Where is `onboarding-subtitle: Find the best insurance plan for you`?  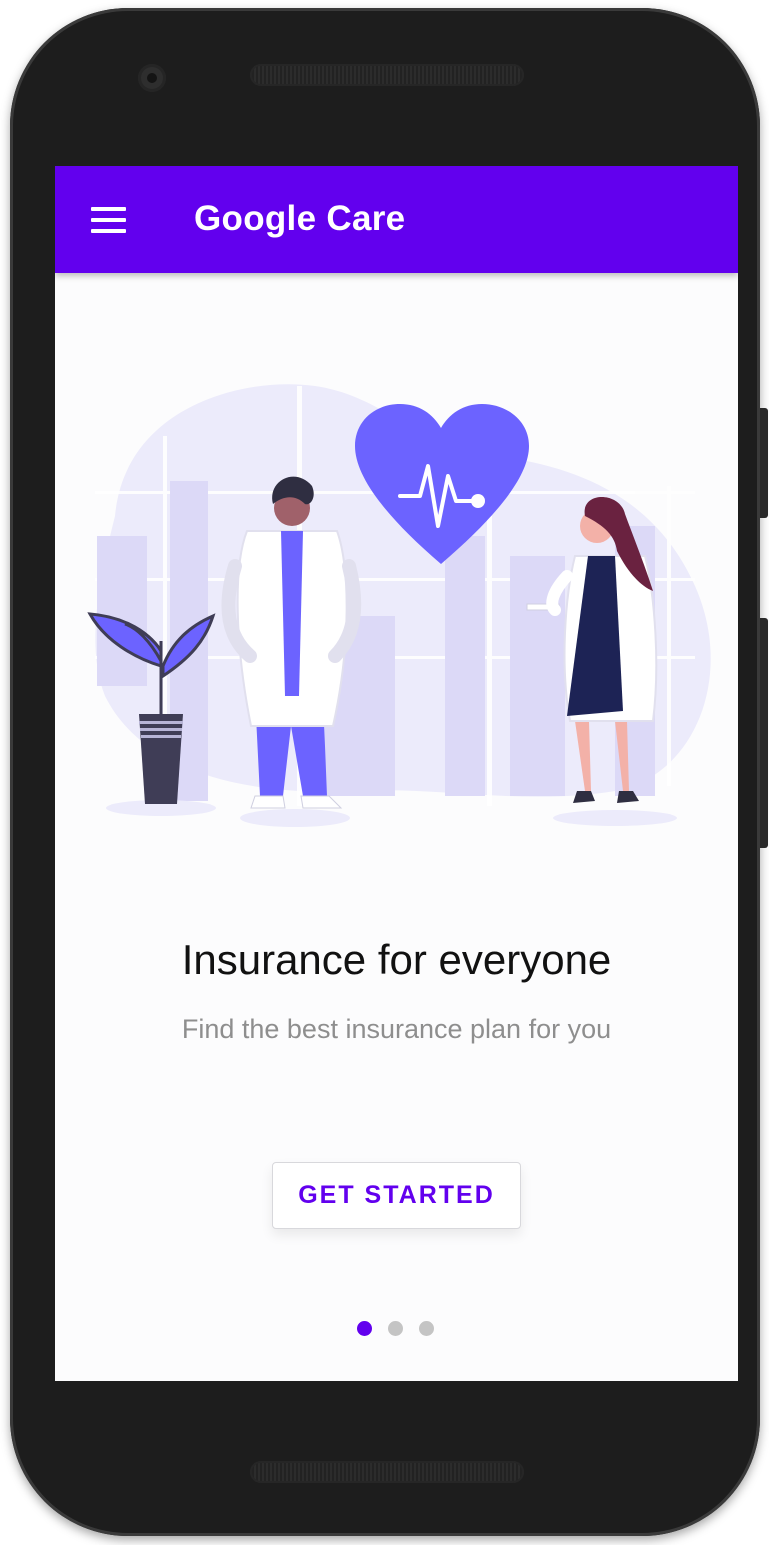 onboarding-subtitle: Find the best insurance plan for you is located at coordinates (396, 1029).